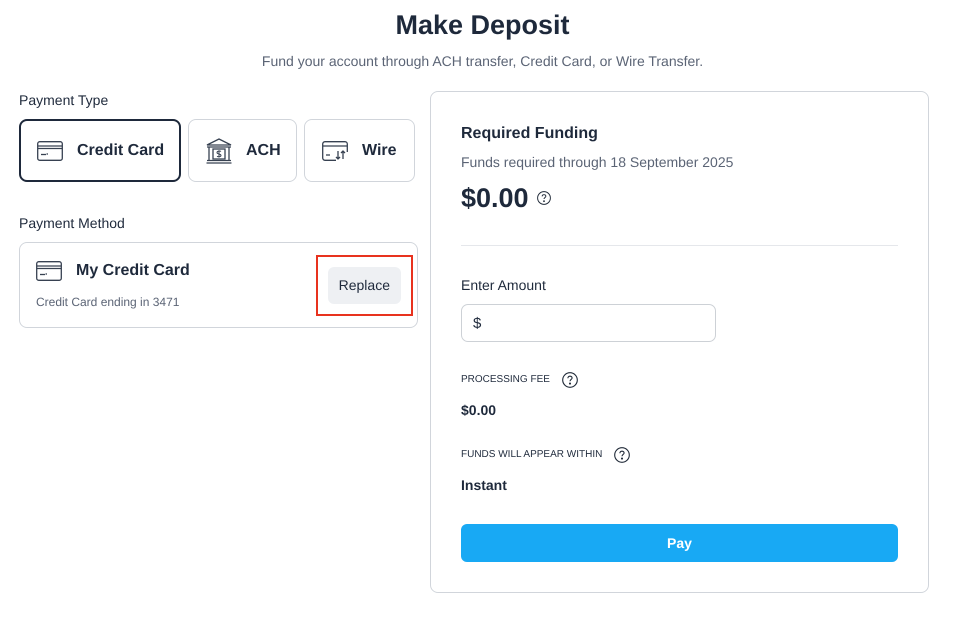 This screenshot has height=618, width=965. What do you see at coordinates (108, 302) in the screenshot?
I see `card-detail: Credit Card ending in 3471` at bounding box center [108, 302].